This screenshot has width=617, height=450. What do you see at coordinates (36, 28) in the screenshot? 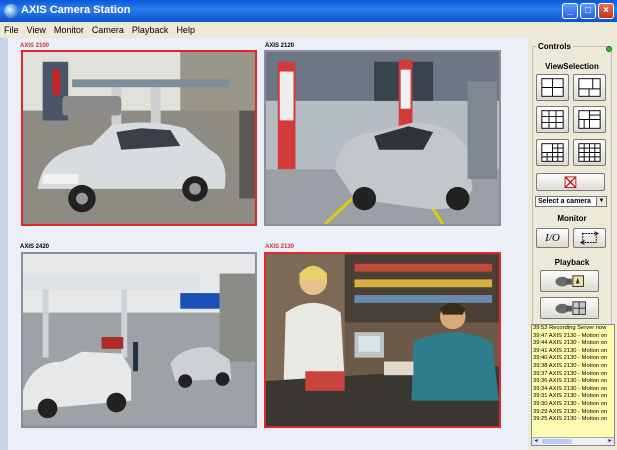
I see `menu-view: View` at bounding box center [36, 28].